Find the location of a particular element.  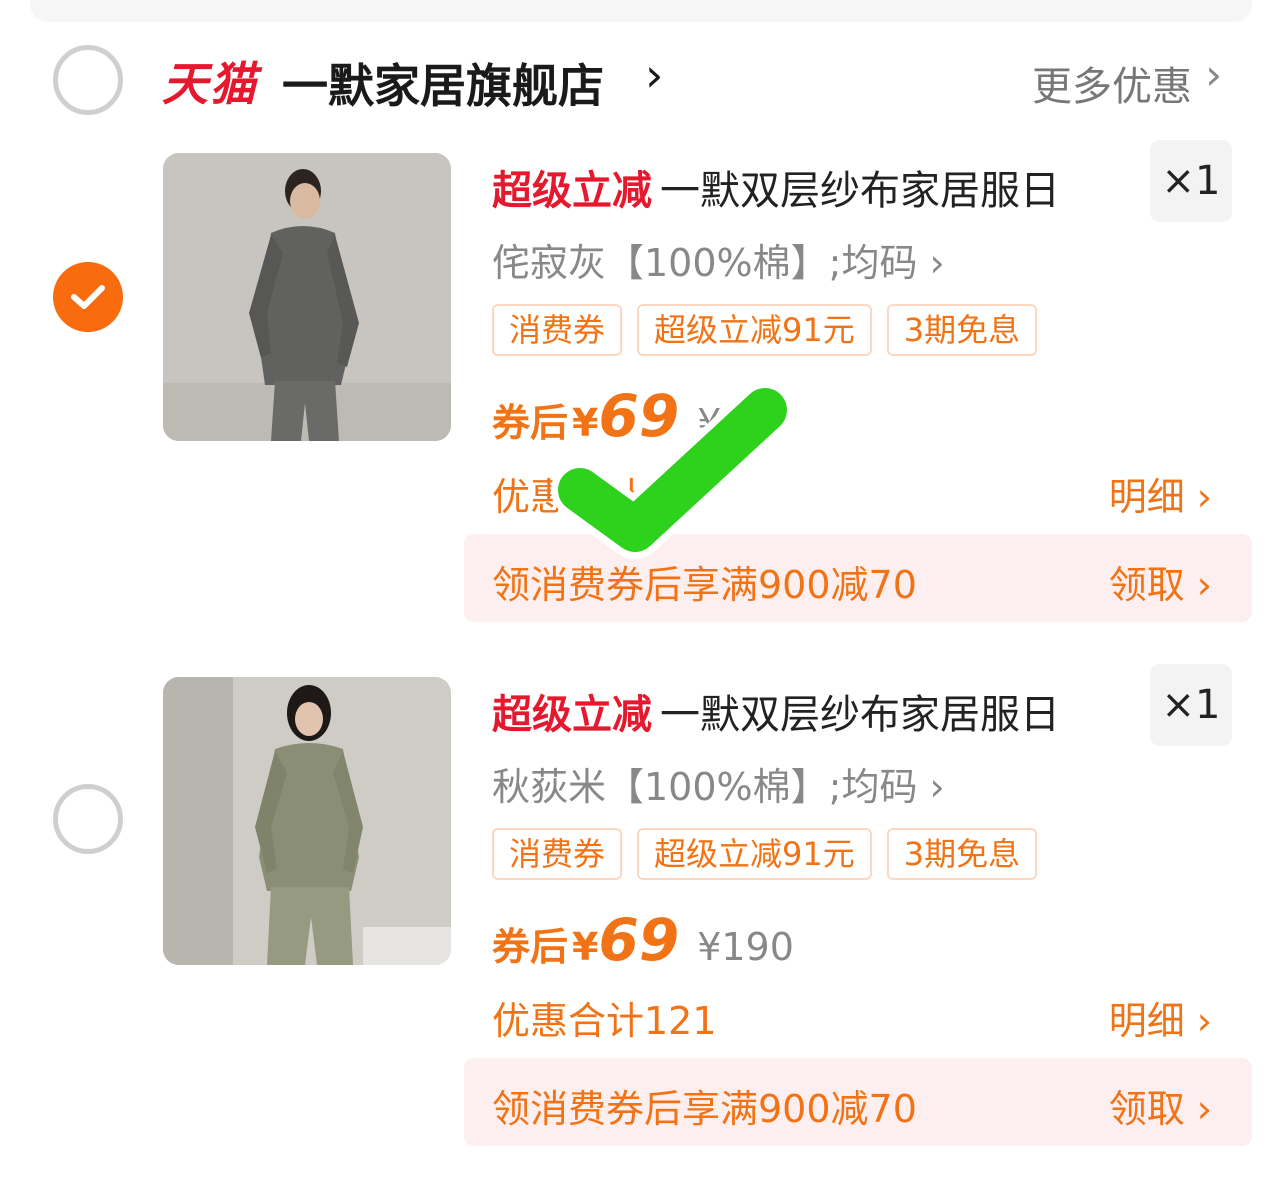

store-select-radio is located at coordinates (88, 80).